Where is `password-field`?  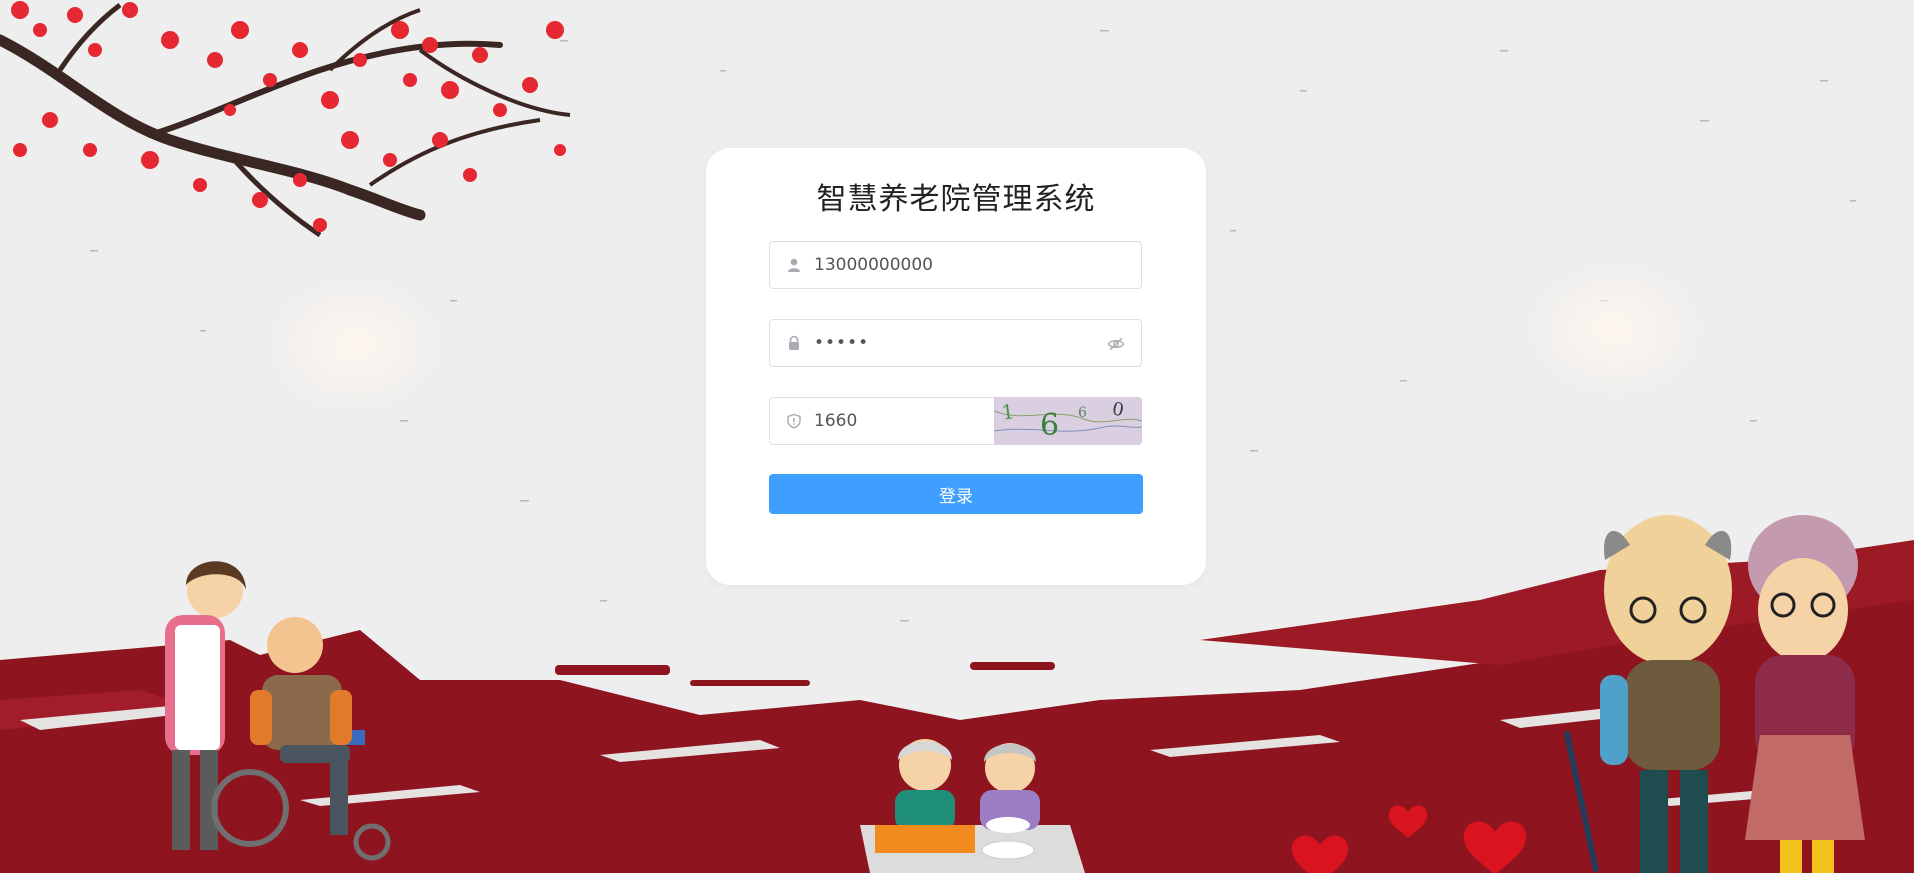 password-field is located at coordinates (955, 343).